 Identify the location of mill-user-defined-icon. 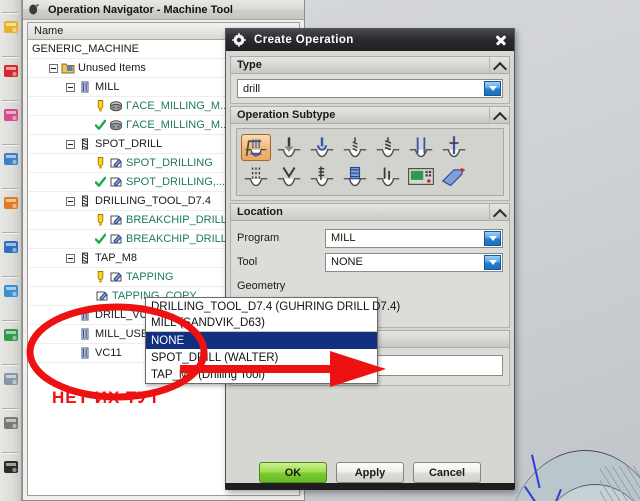
(454, 176).